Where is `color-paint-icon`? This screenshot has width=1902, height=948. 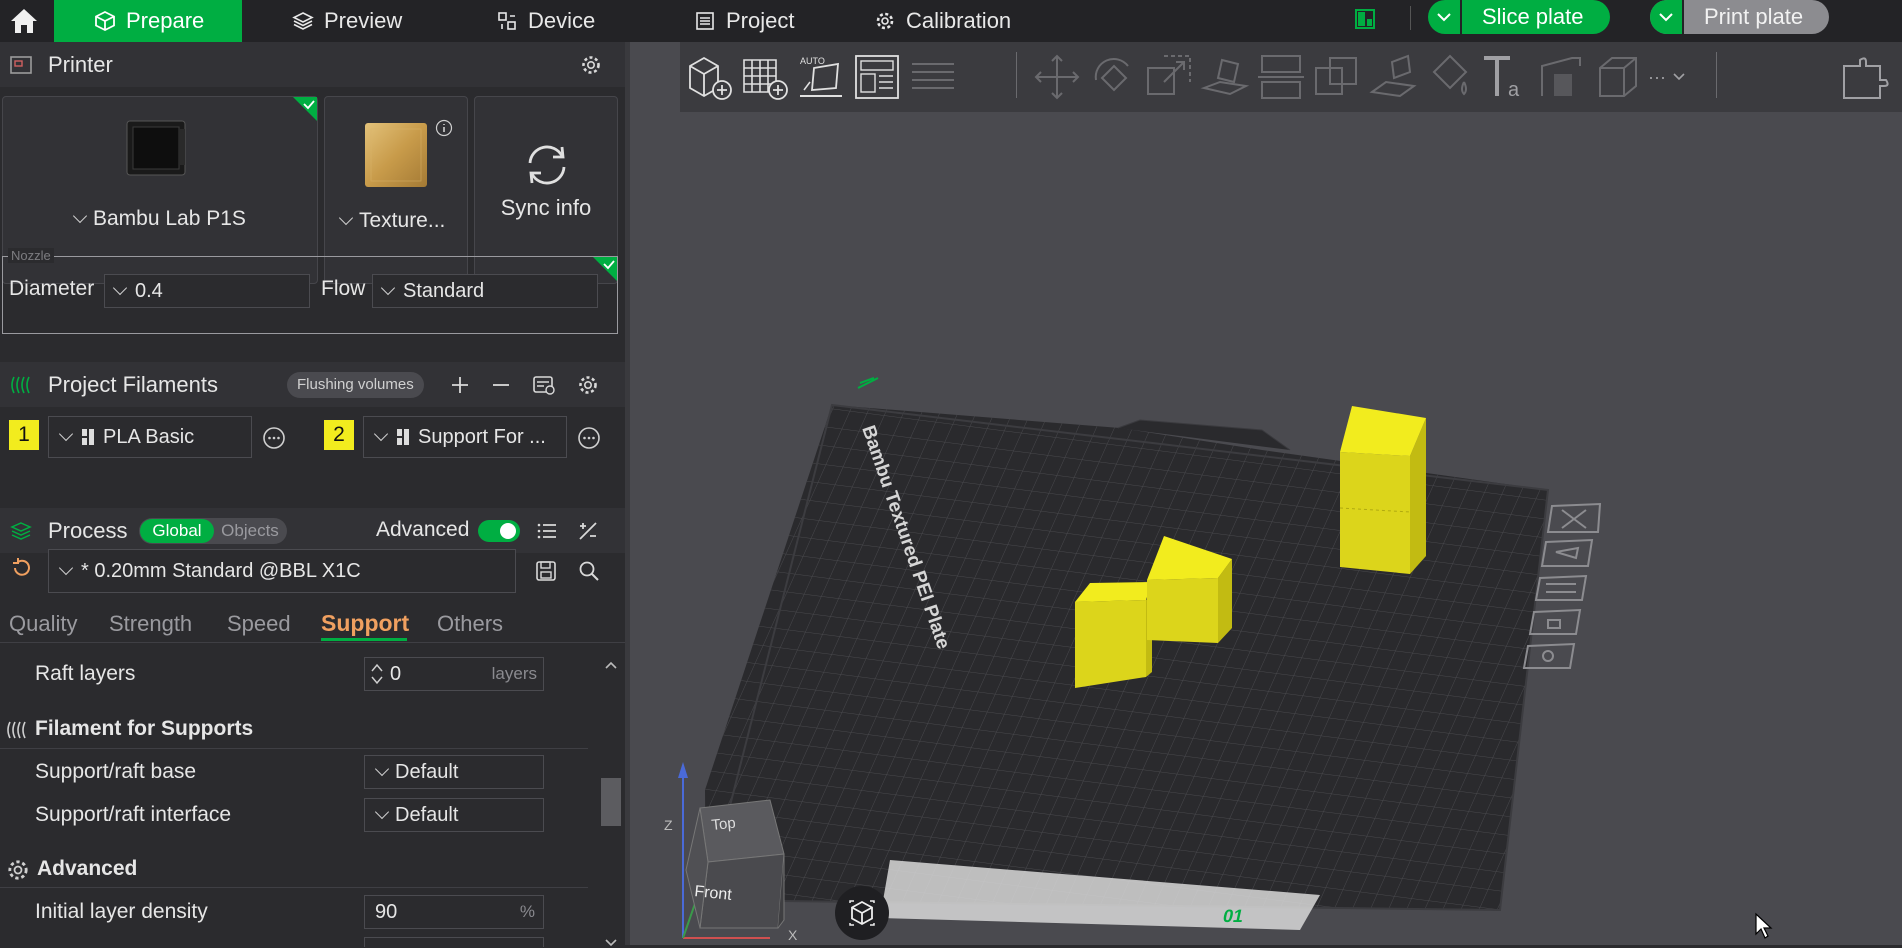 color-paint-icon is located at coordinates (1449, 77).